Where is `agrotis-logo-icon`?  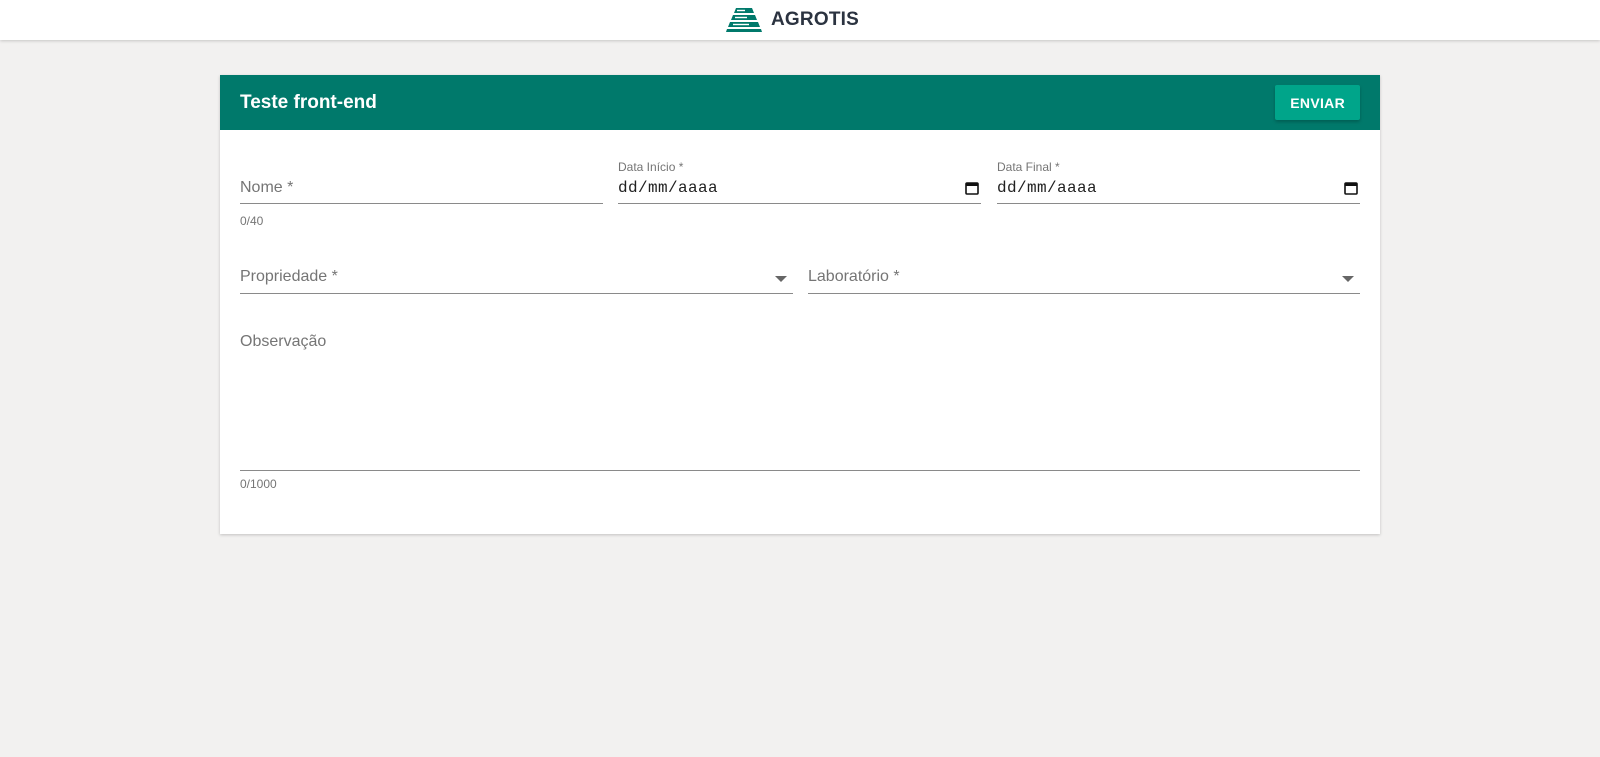 agrotis-logo-icon is located at coordinates (744, 20).